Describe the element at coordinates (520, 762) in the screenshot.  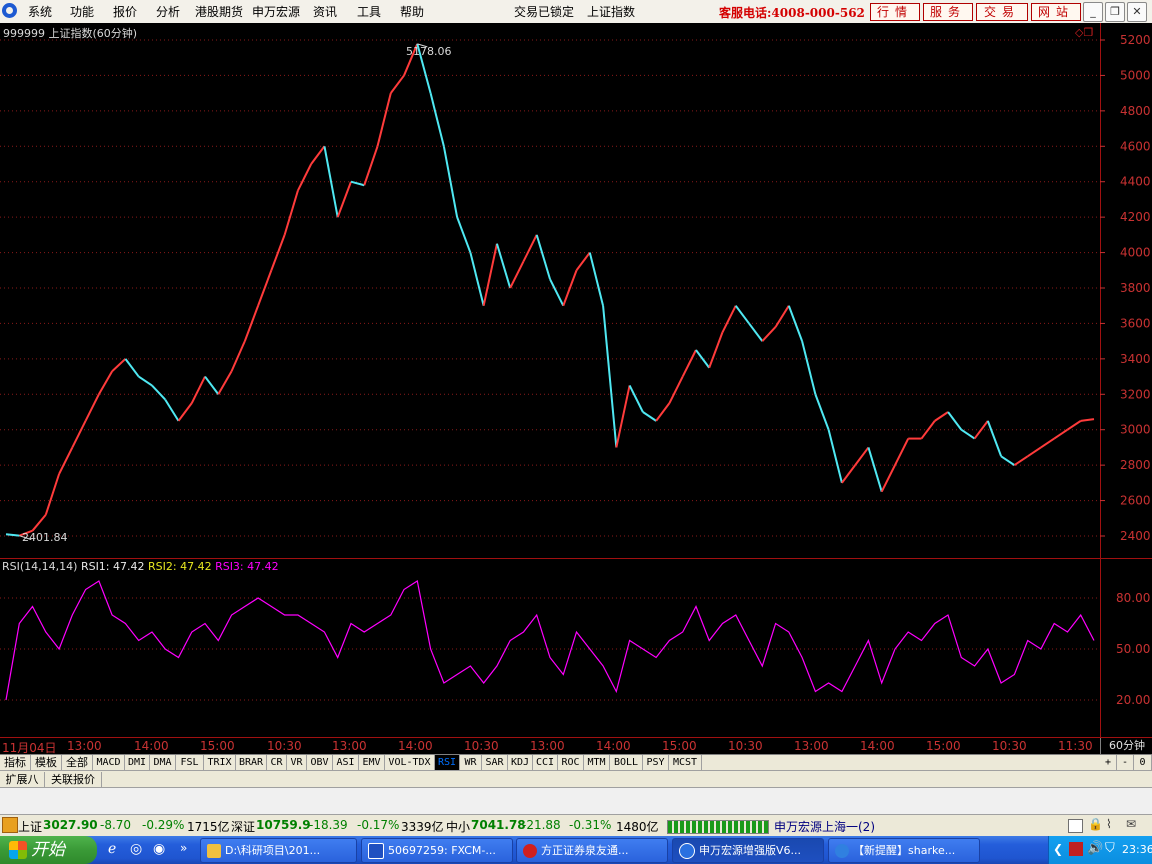
I see `tab-kdj: KDJ` at that location.